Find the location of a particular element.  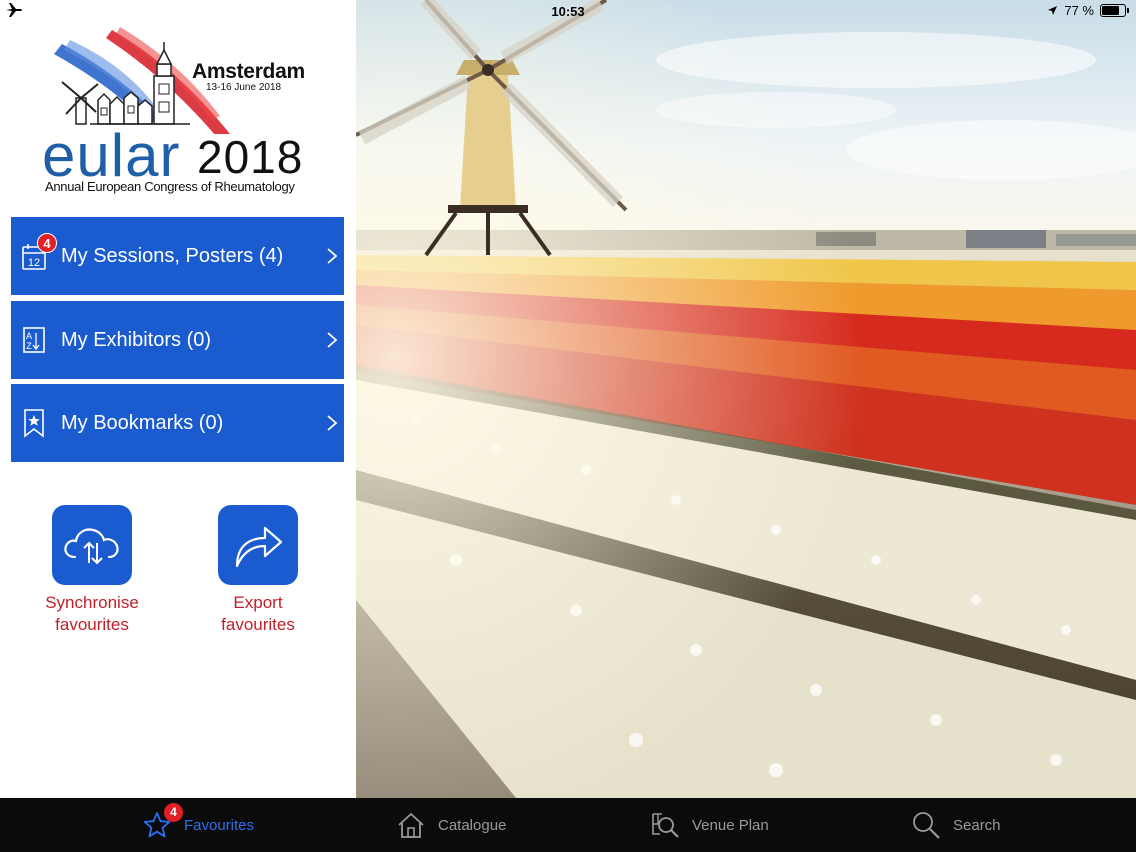

synchronise-caption: Synchronise favourites is located at coordinates (92, 614).